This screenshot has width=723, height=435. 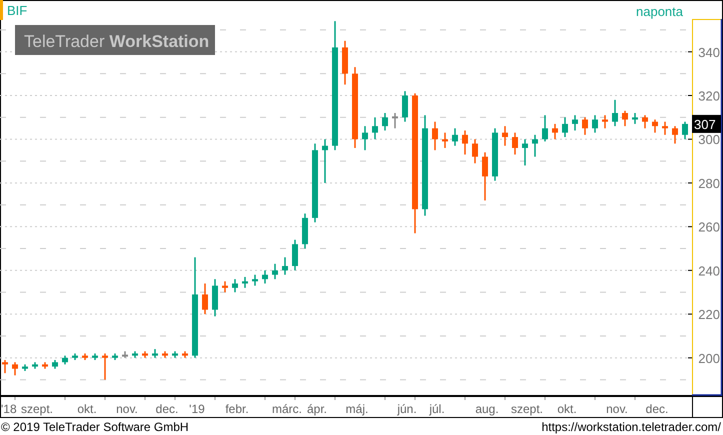 I want to click on y-tick-label: 260, so click(x=709, y=227).